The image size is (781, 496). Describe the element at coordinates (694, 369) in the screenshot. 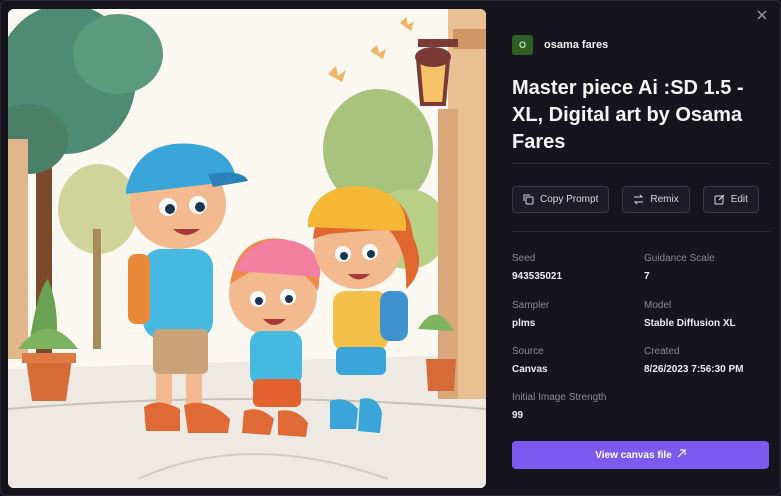

I see `created-value: 8/26/2023 7:56:30 PM` at that location.